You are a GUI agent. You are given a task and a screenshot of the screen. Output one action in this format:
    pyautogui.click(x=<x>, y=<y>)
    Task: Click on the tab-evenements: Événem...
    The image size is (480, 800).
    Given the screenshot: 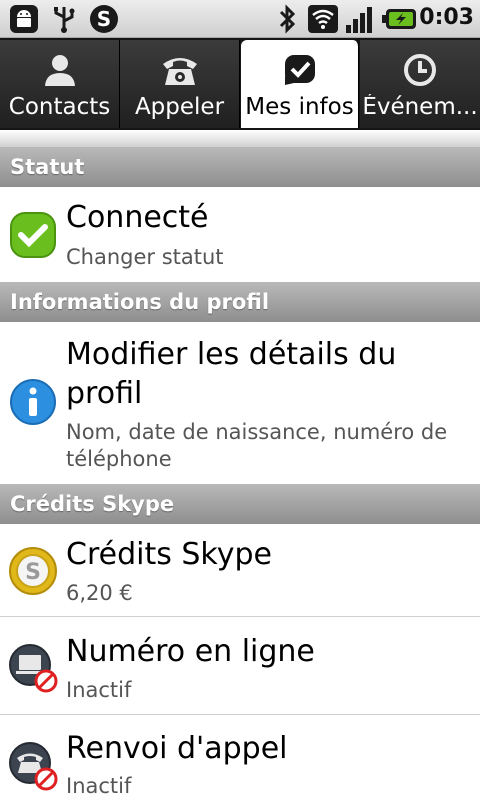 What is the action you would take?
    pyautogui.click(x=420, y=84)
    